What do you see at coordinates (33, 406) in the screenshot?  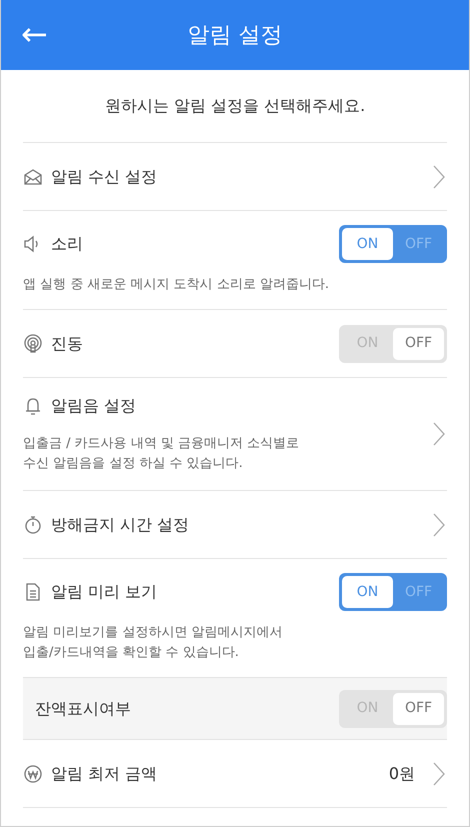 I see `bell-icon` at bounding box center [33, 406].